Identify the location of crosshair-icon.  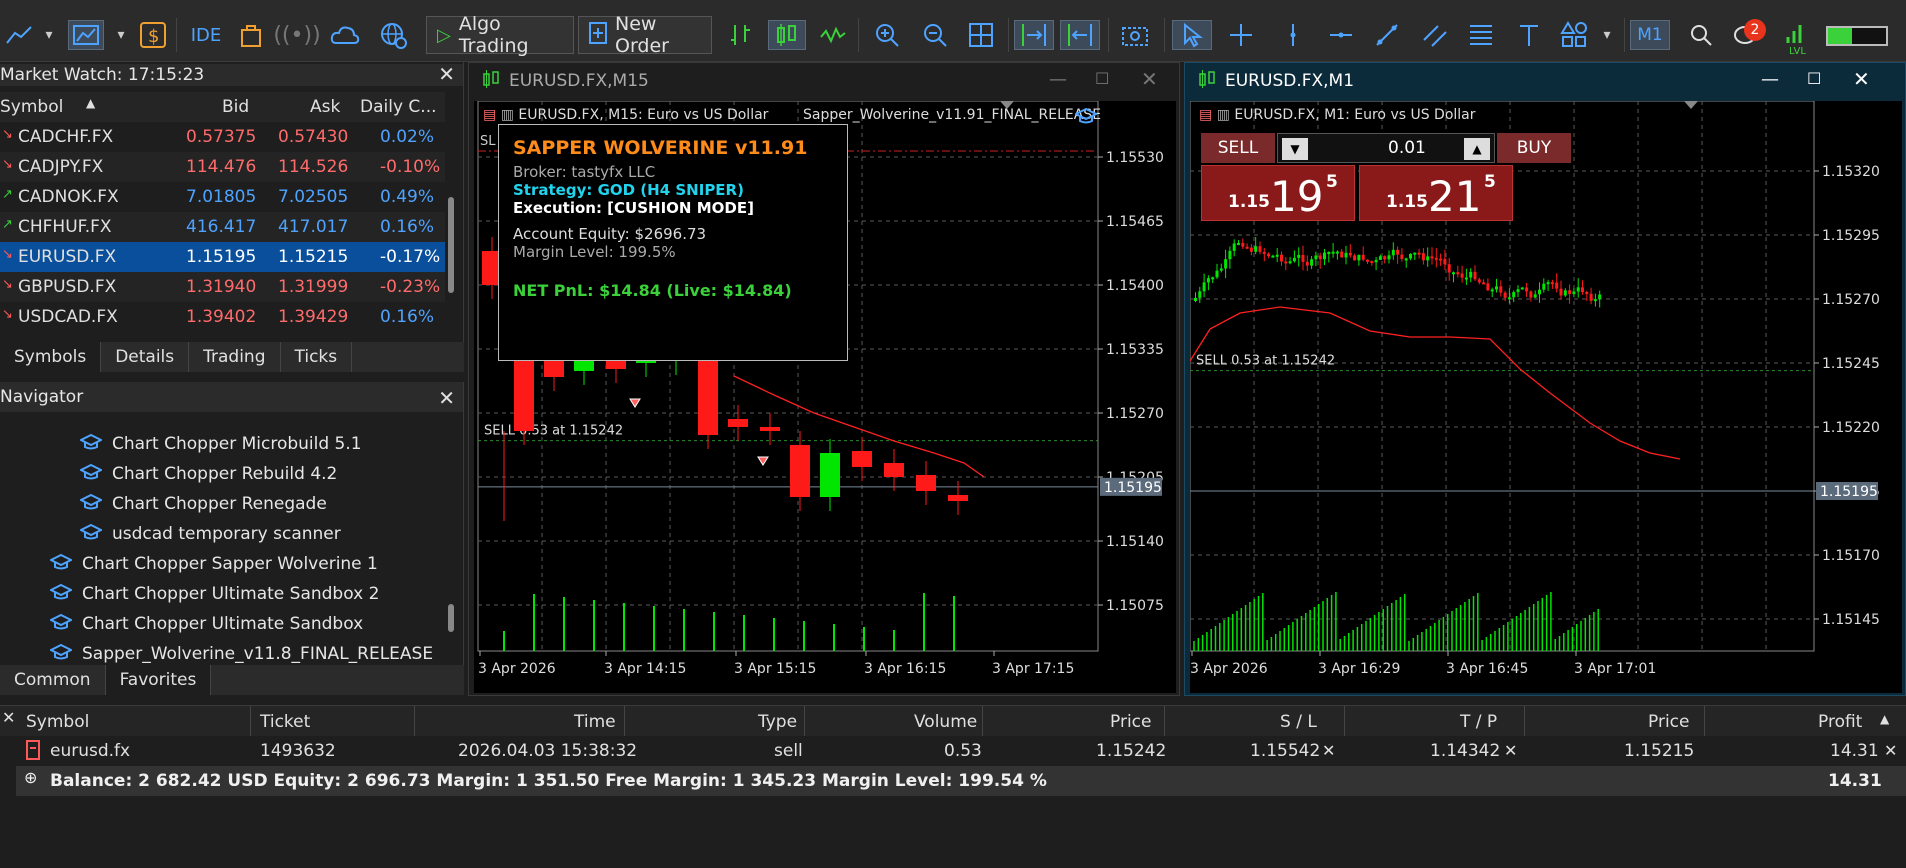
(1241, 35).